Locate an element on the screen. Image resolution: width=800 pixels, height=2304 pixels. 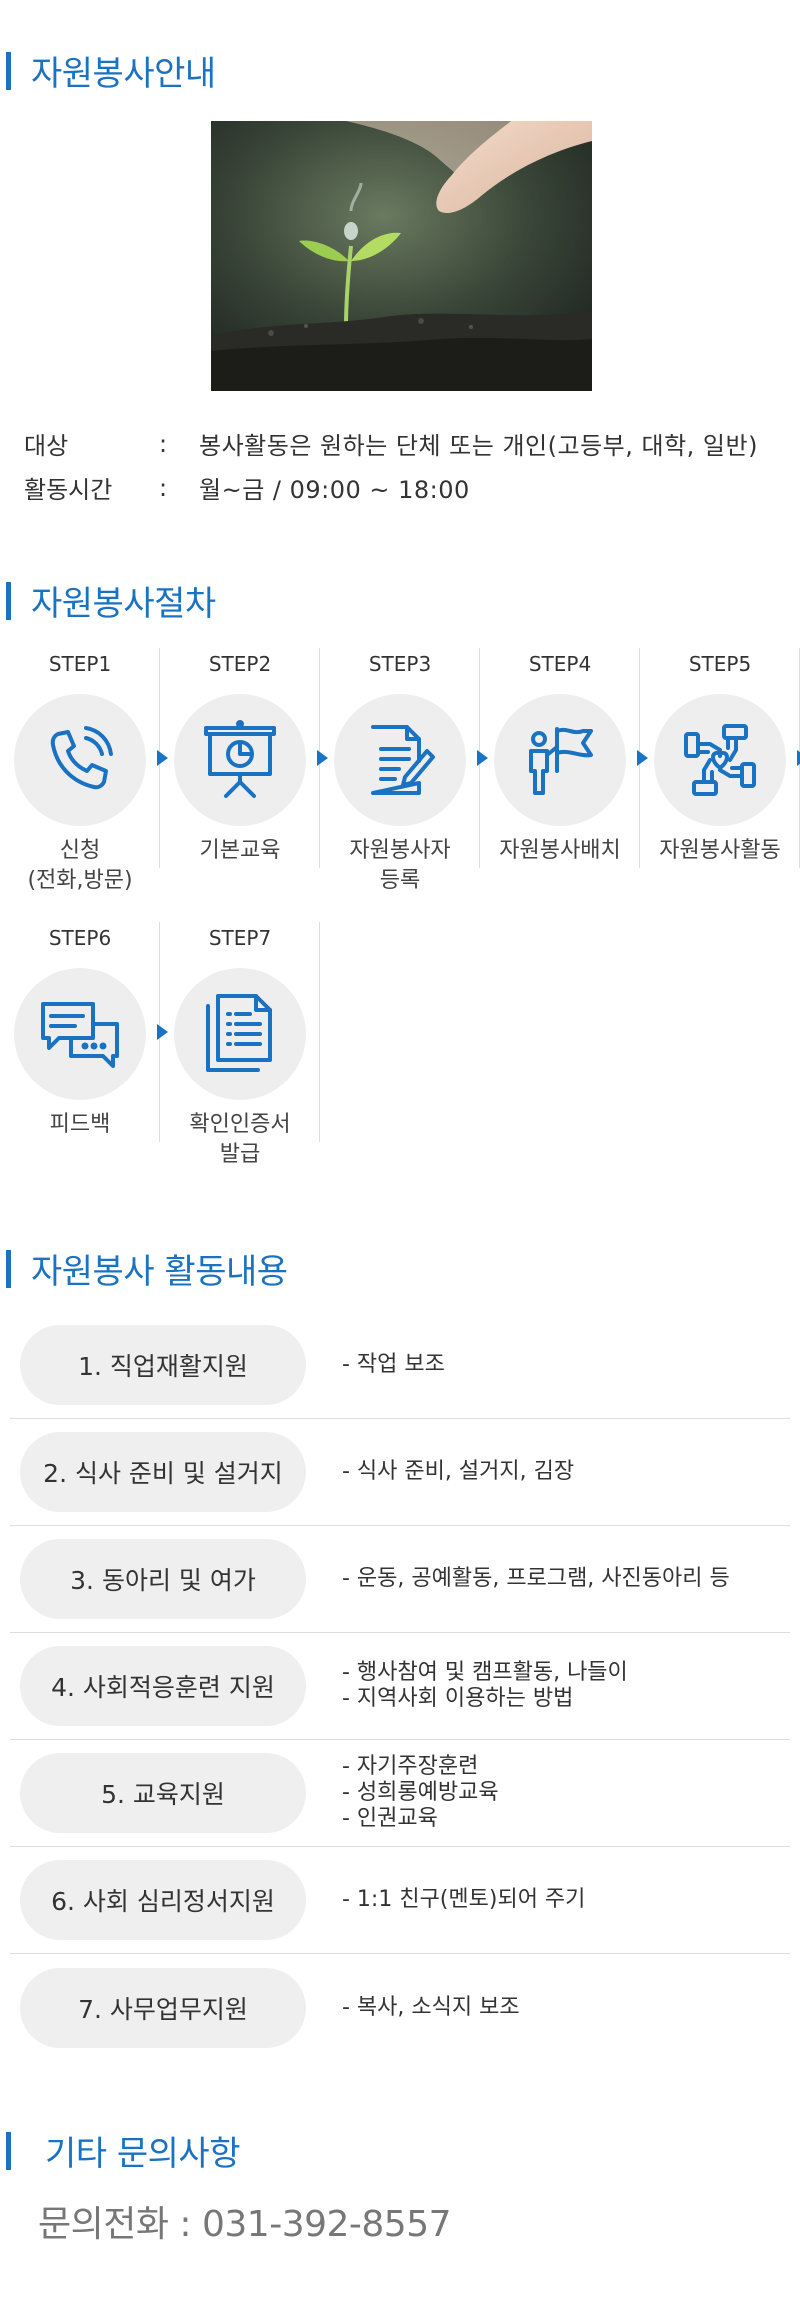
activity-desc-line: - 성희롱예방교육 is located at coordinates (420, 1792).